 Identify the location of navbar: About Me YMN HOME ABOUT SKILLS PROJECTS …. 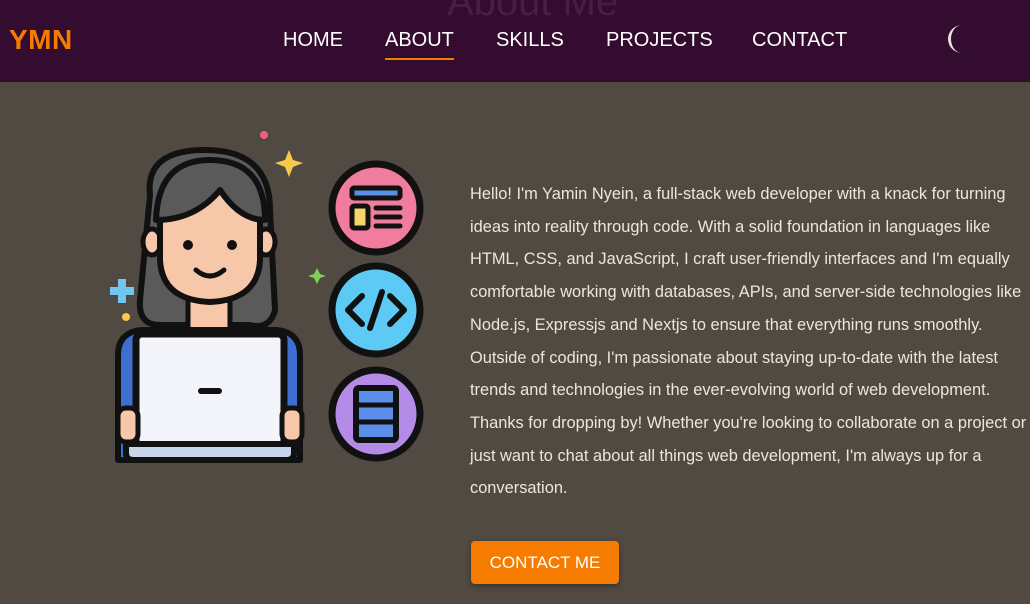
(515, 41).